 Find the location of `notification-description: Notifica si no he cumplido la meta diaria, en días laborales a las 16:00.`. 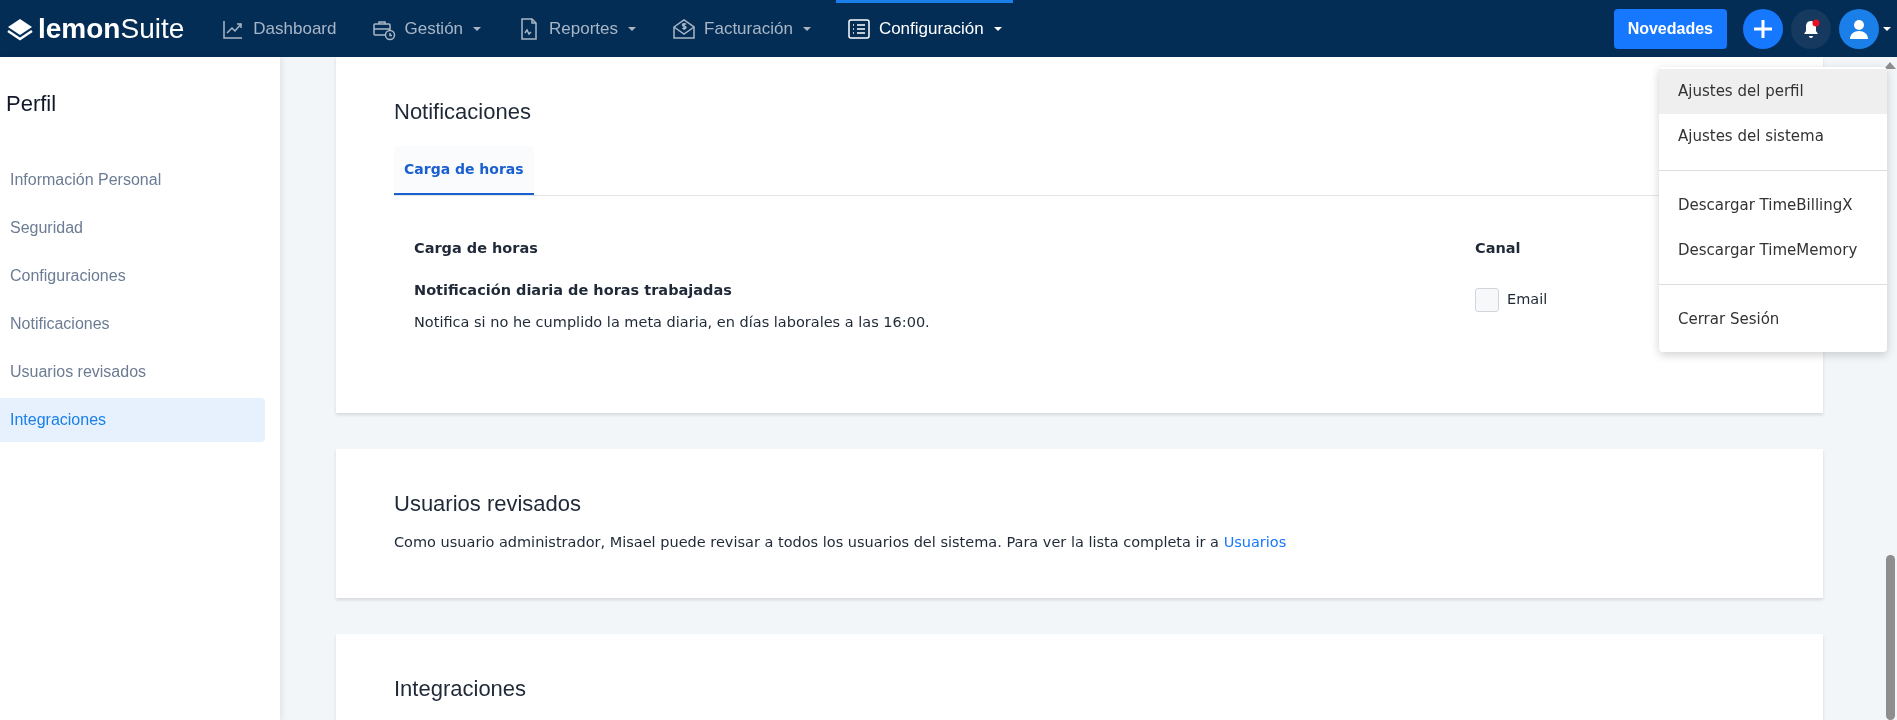

notification-description: Notifica si no he cumplido la meta diaria, en días laborales a las 16:00. is located at coordinates (672, 322).